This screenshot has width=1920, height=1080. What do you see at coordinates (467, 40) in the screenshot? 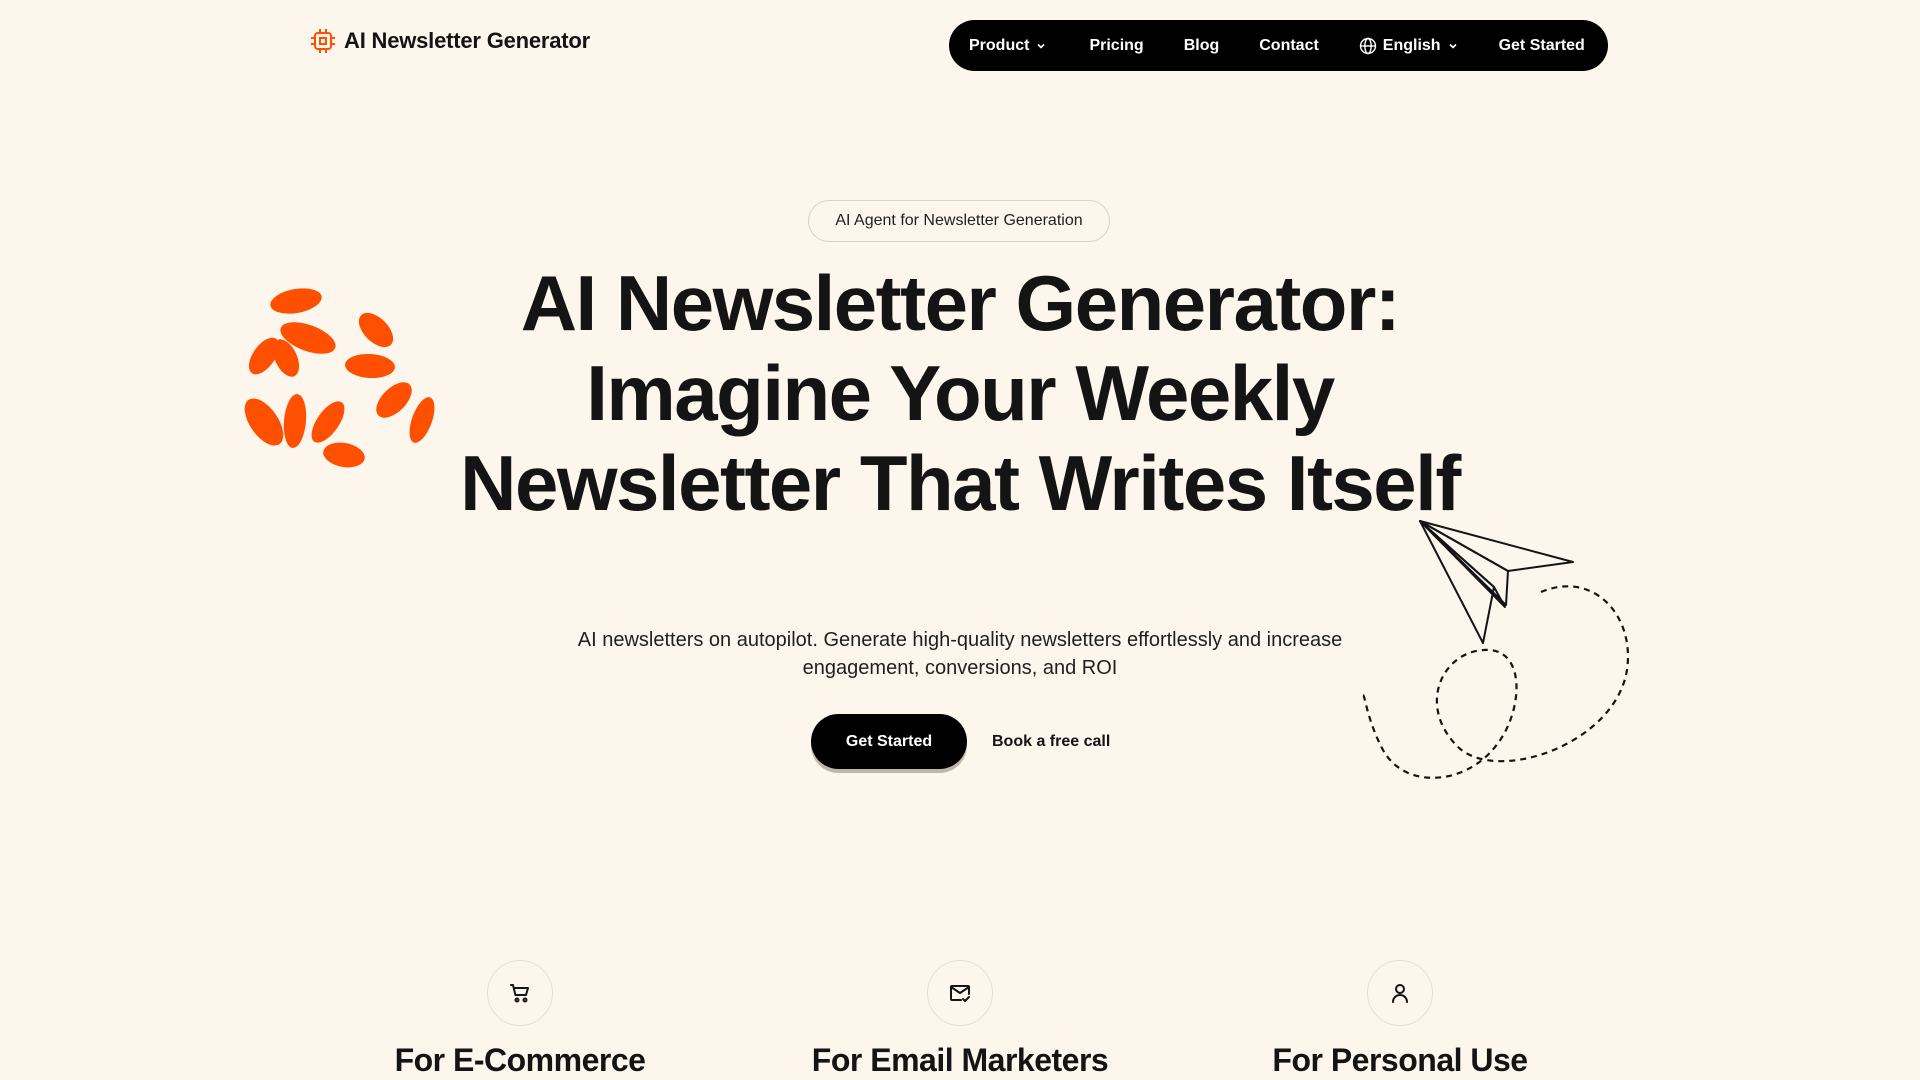
I see `brand-name: AI Newsletter Generator` at bounding box center [467, 40].